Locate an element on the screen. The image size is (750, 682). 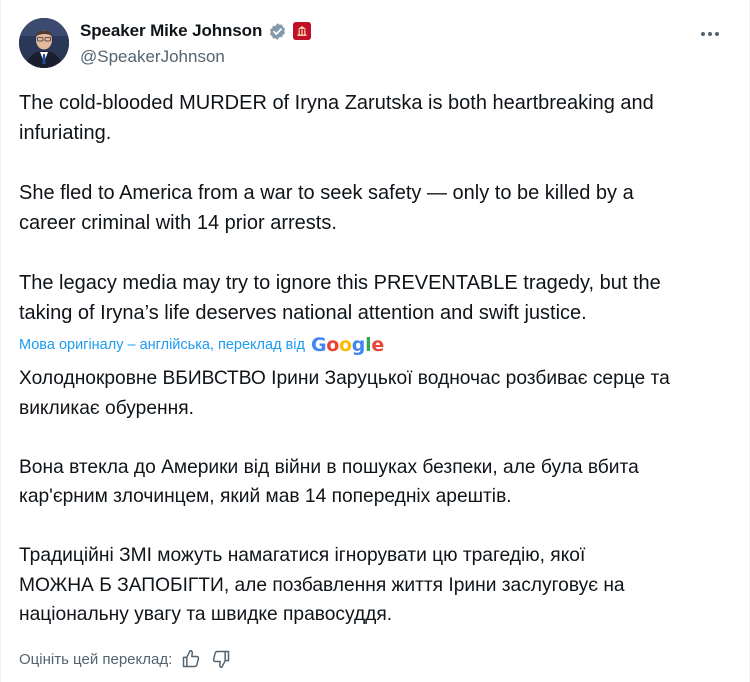
more-options-icon is located at coordinates (710, 34).